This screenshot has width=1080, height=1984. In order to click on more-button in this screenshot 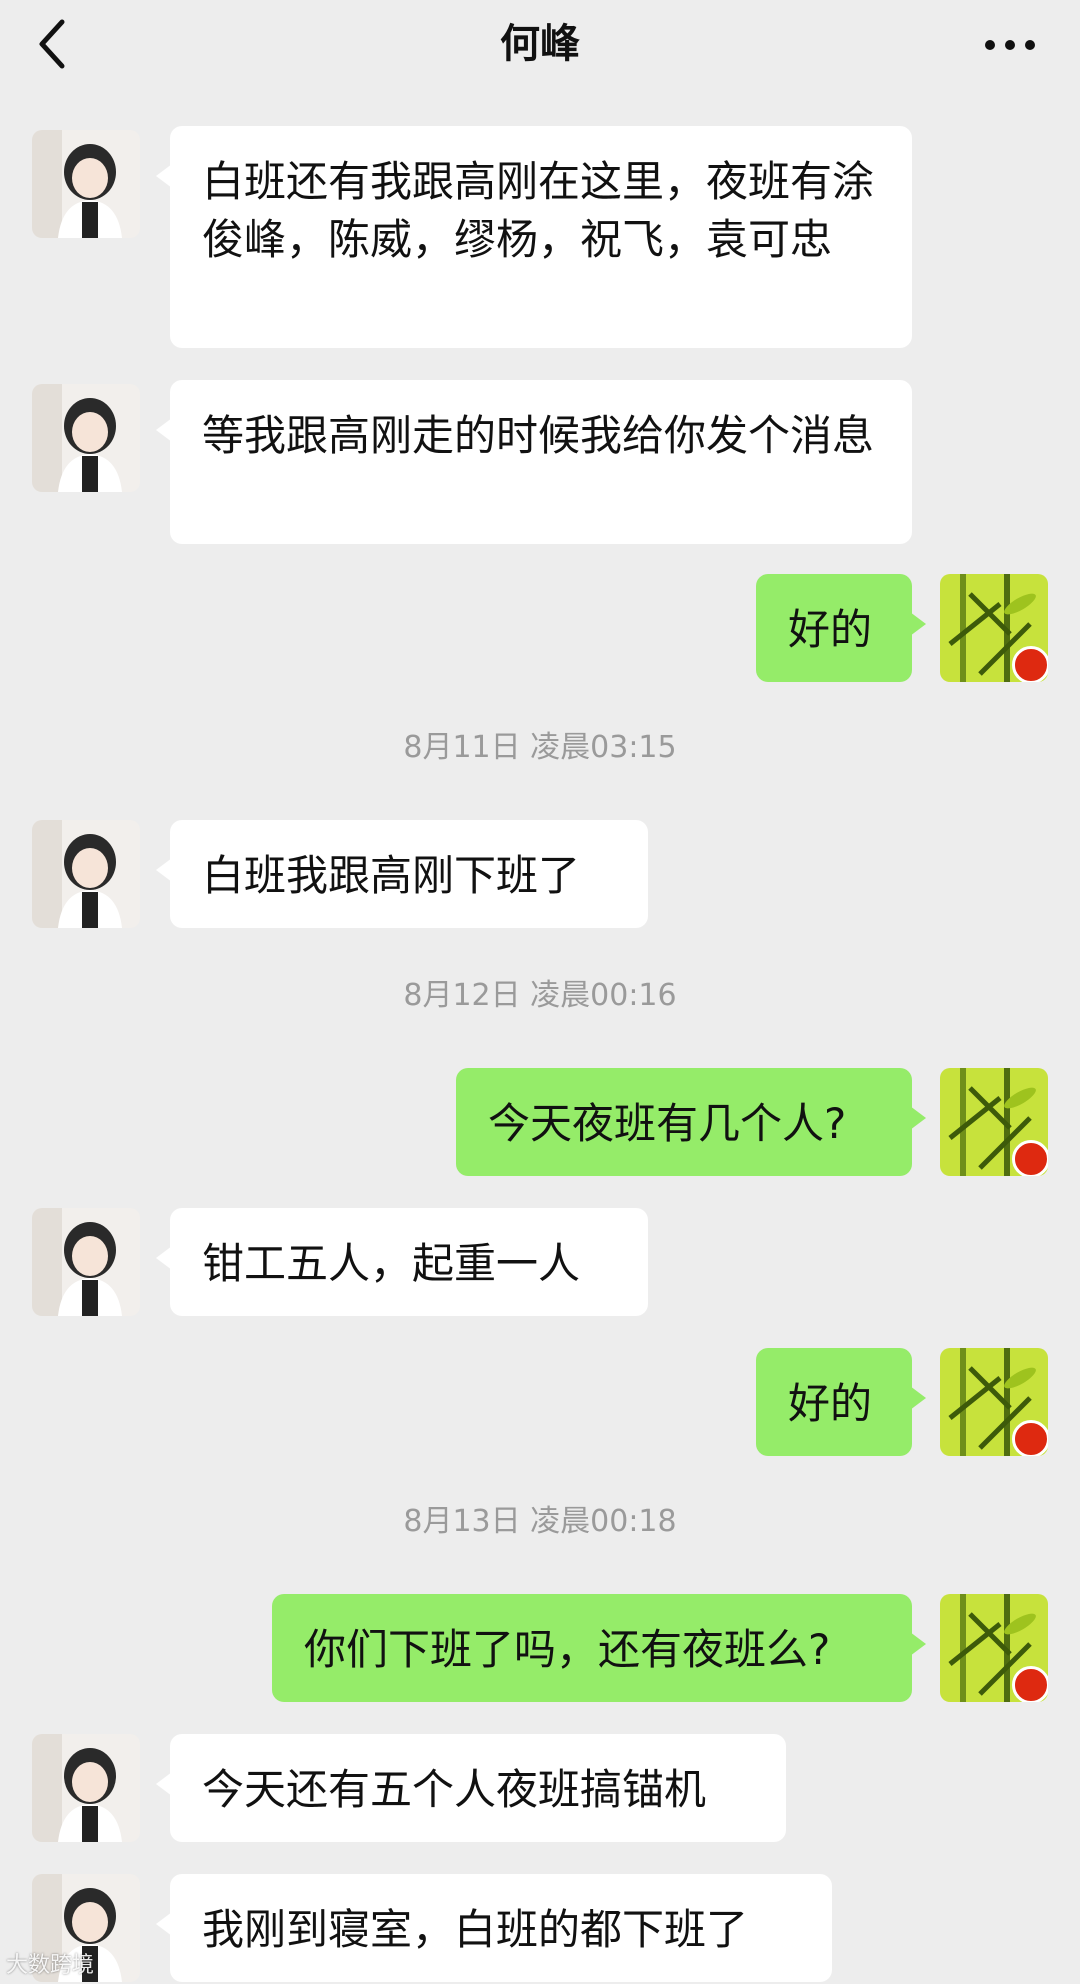, I will do `click(1010, 45)`.